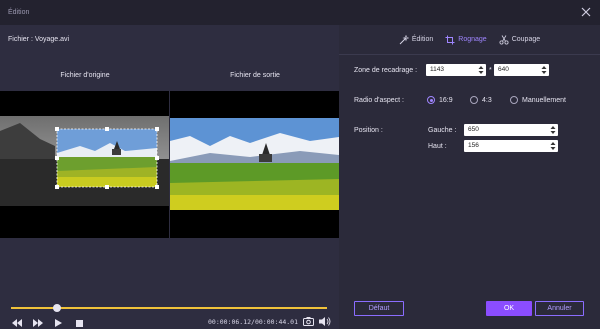  What do you see at coordinates (404, 39) in the screenshot?
I see `magic-wand-icon` at bounding box center [404, 39].